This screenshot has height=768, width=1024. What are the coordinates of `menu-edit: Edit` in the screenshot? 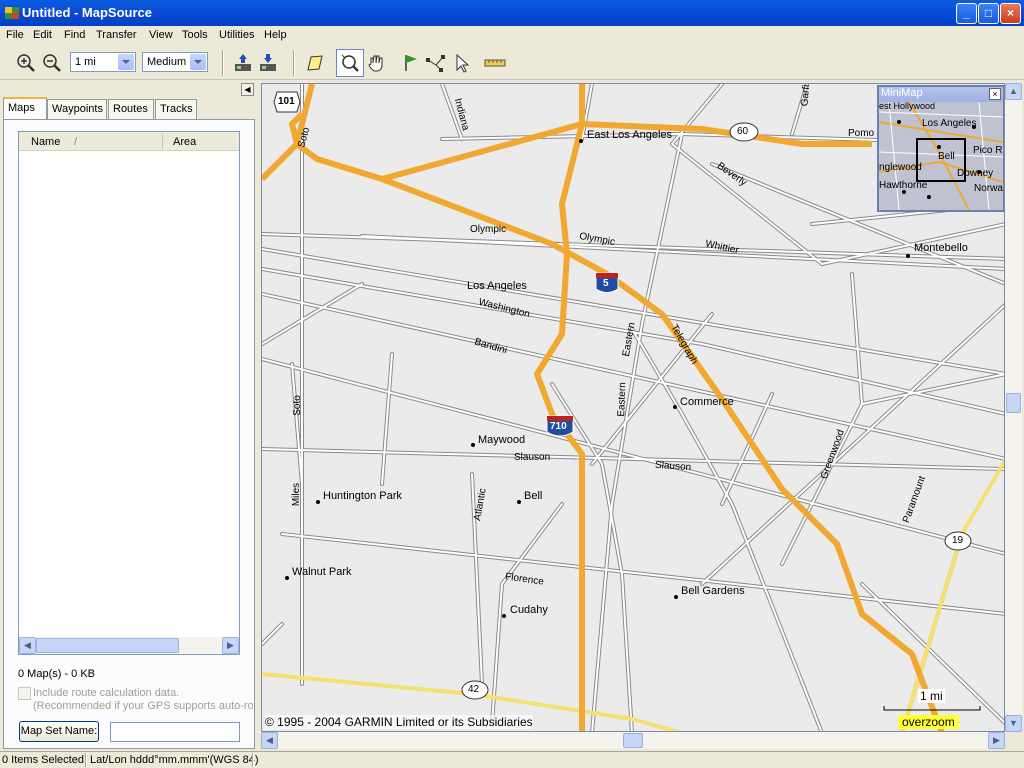 It's located at (42, 35).